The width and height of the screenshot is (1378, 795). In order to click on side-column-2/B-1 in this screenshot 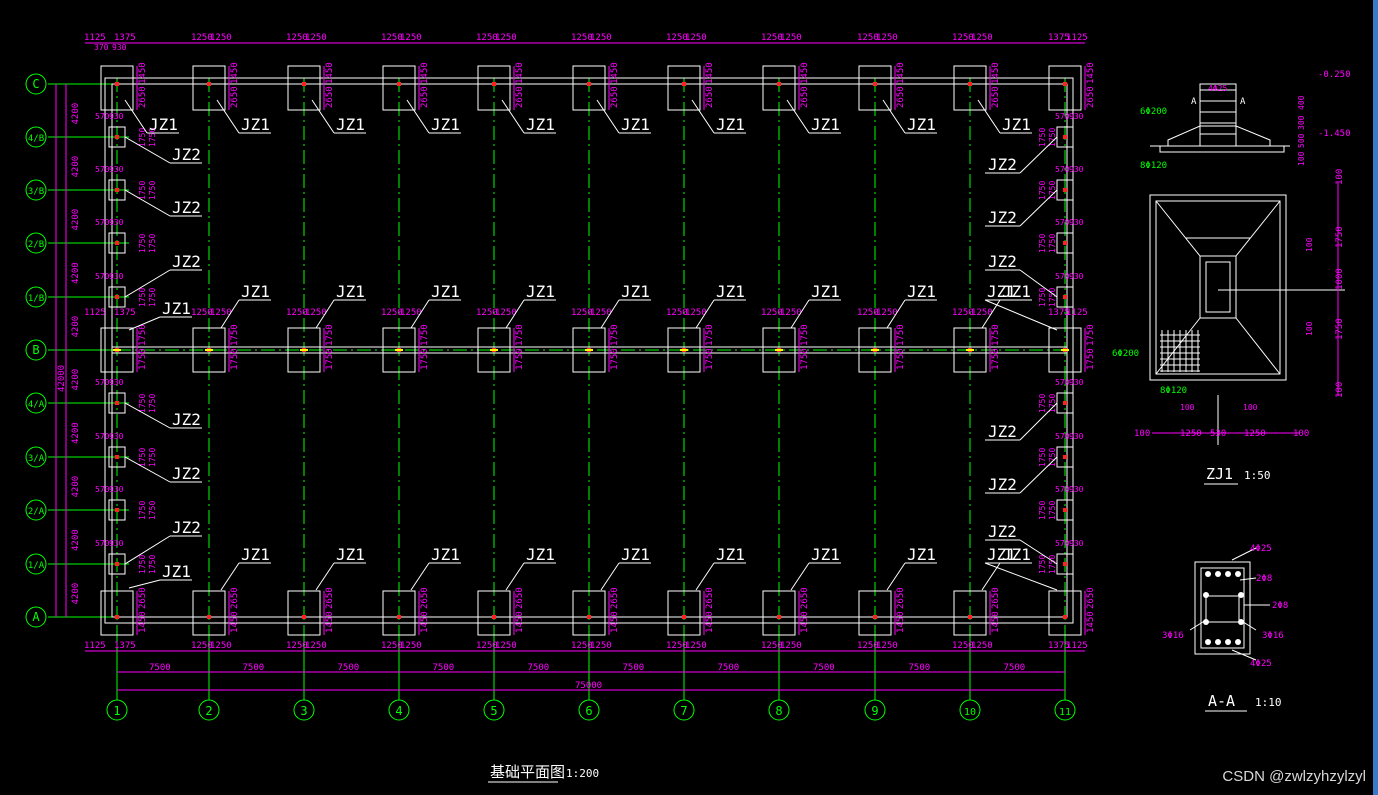, I will do `click(117, 243)`.